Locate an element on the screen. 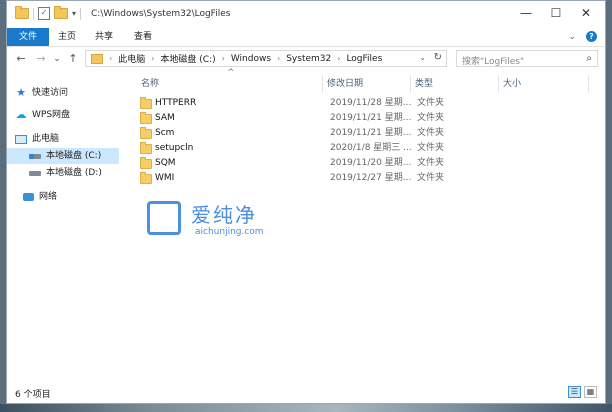 The height and width of the screenshot is (412, 612). minimize-button: — is located at coordinates (526, 13).